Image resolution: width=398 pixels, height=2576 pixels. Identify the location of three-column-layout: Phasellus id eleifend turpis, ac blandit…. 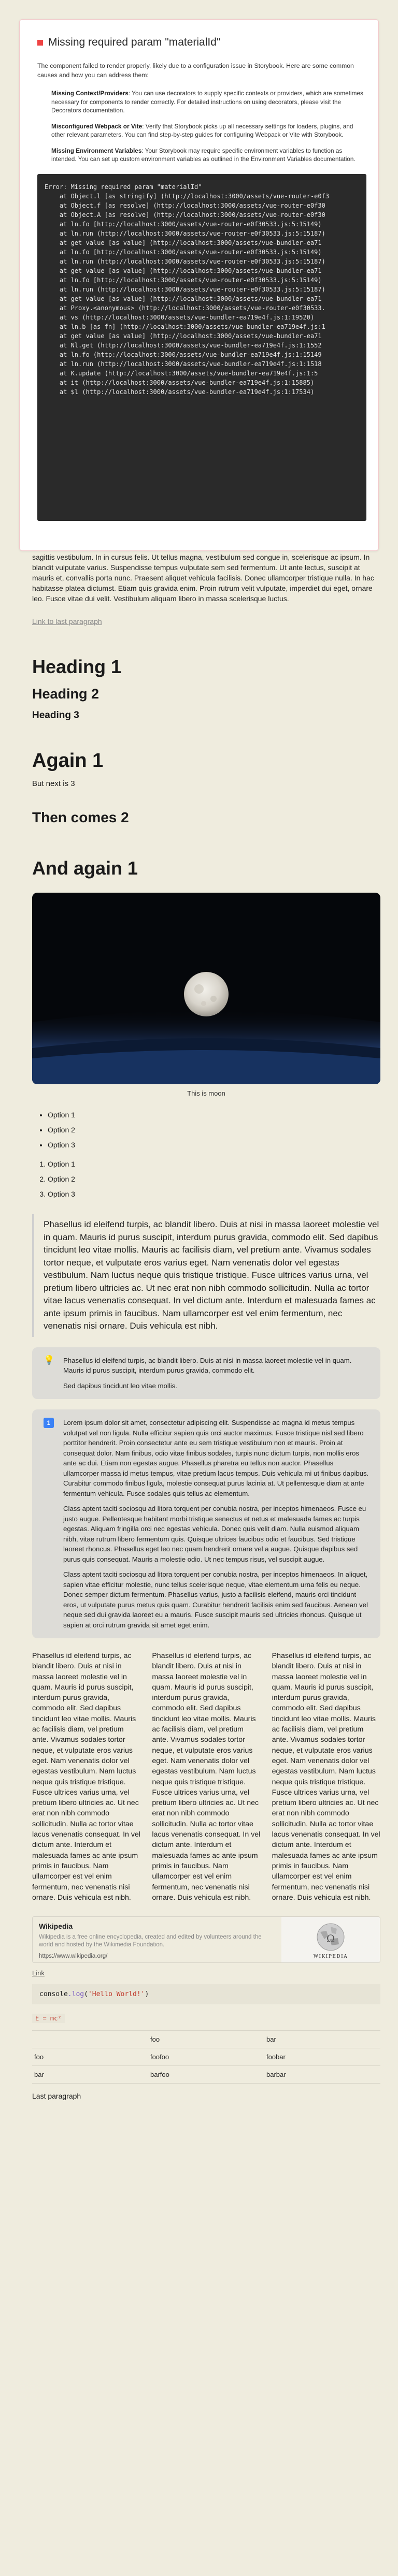
(206, 1777).